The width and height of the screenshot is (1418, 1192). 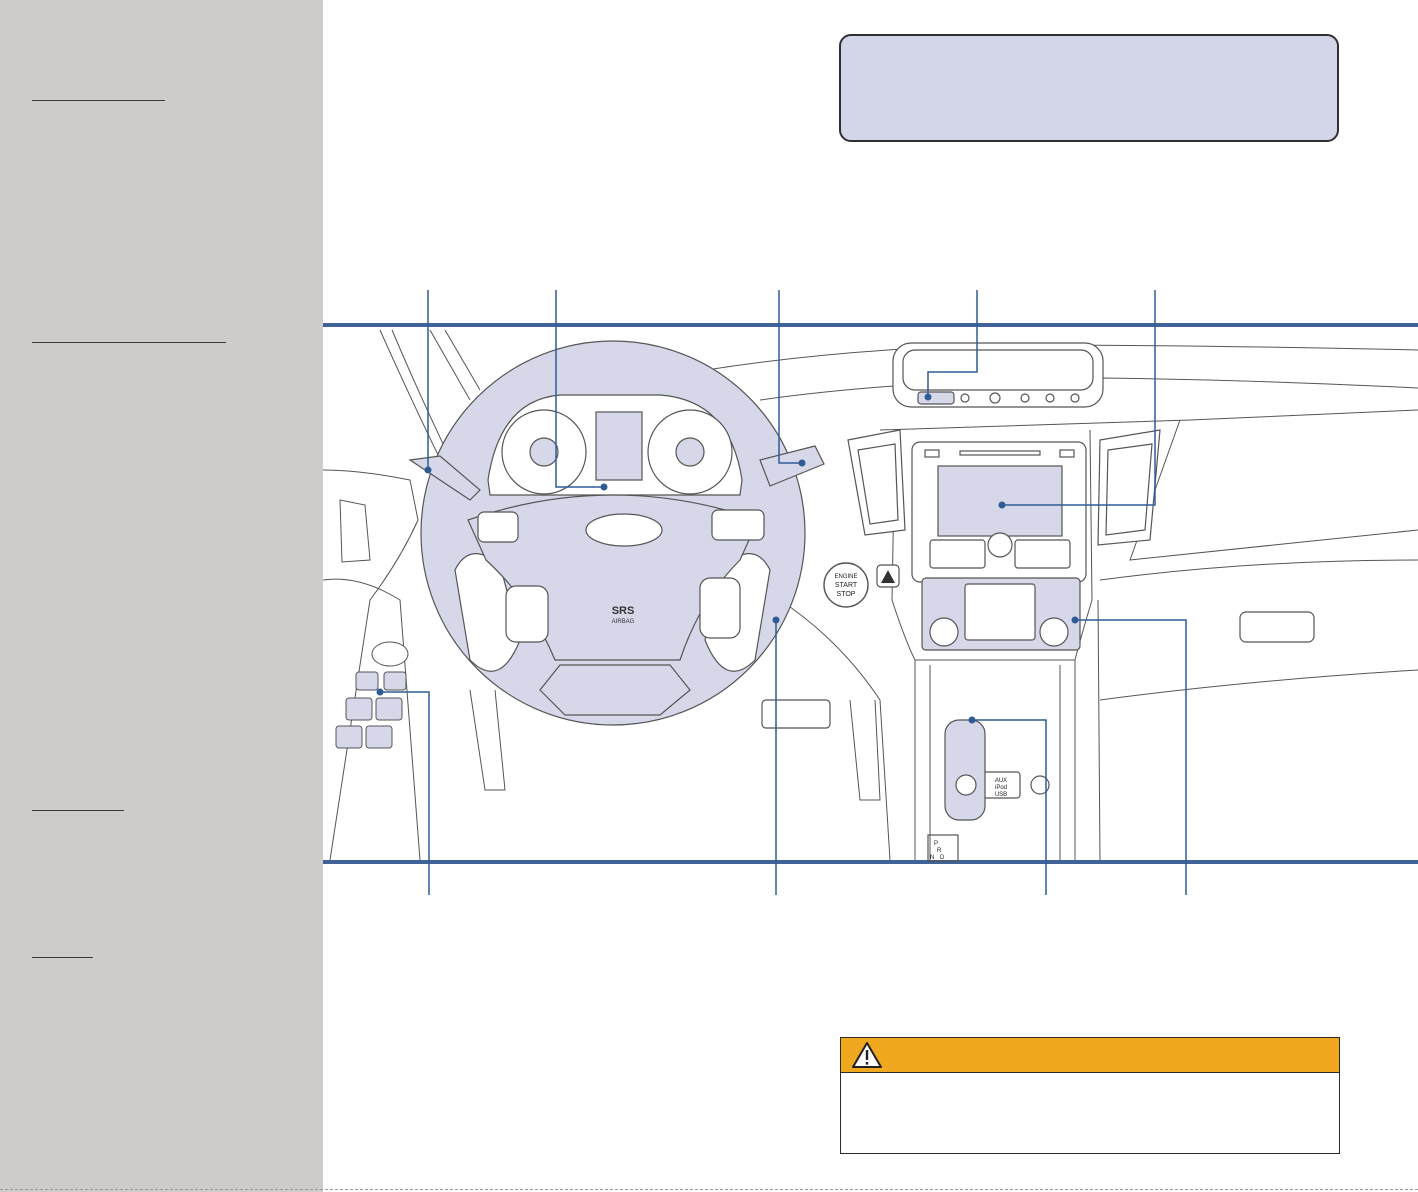 I want to click on aux-label-2: iPod, so click(x=1001, y=788).